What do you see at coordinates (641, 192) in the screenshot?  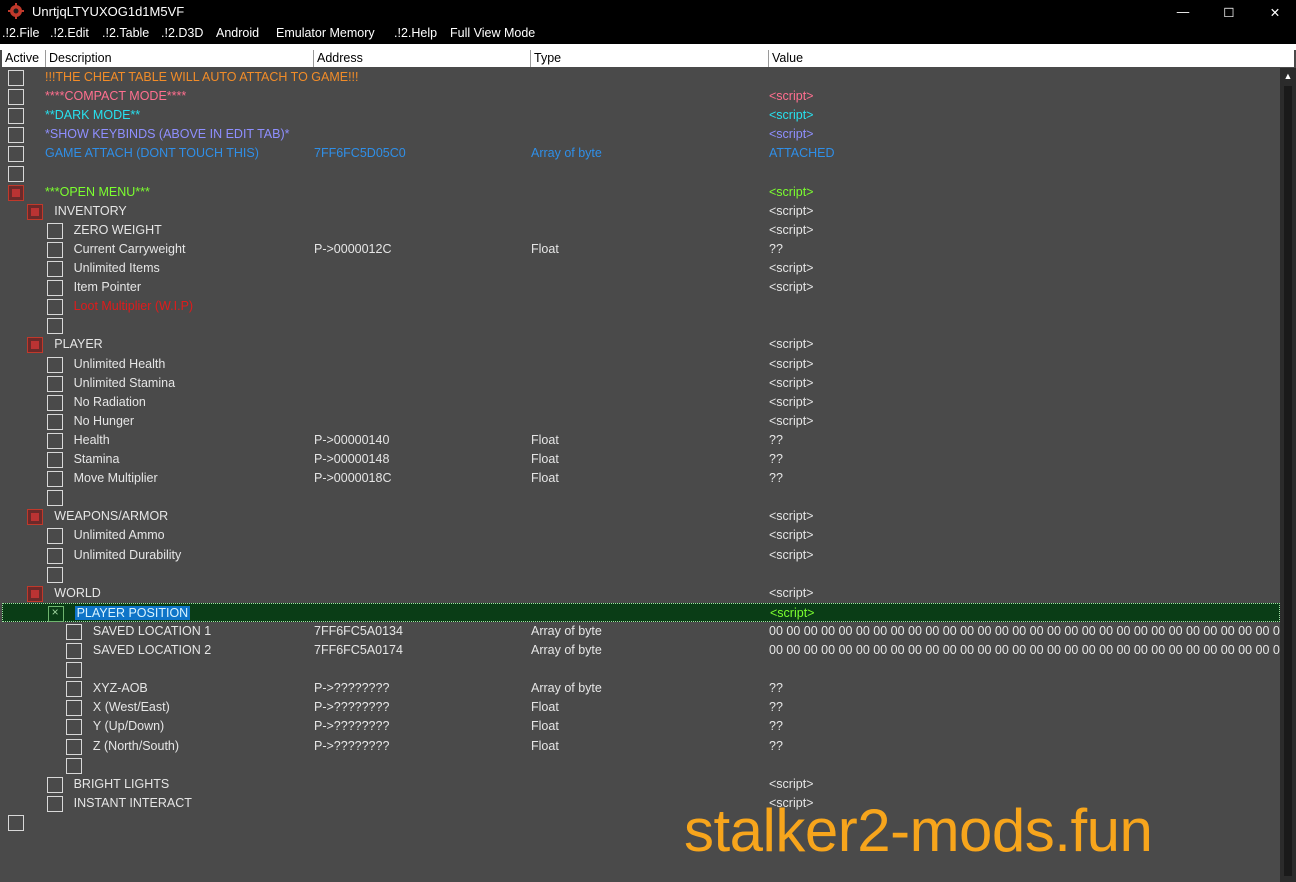 I see `table-row: ***OPEN MENU*** <script>` at bounding box center [641, 192].